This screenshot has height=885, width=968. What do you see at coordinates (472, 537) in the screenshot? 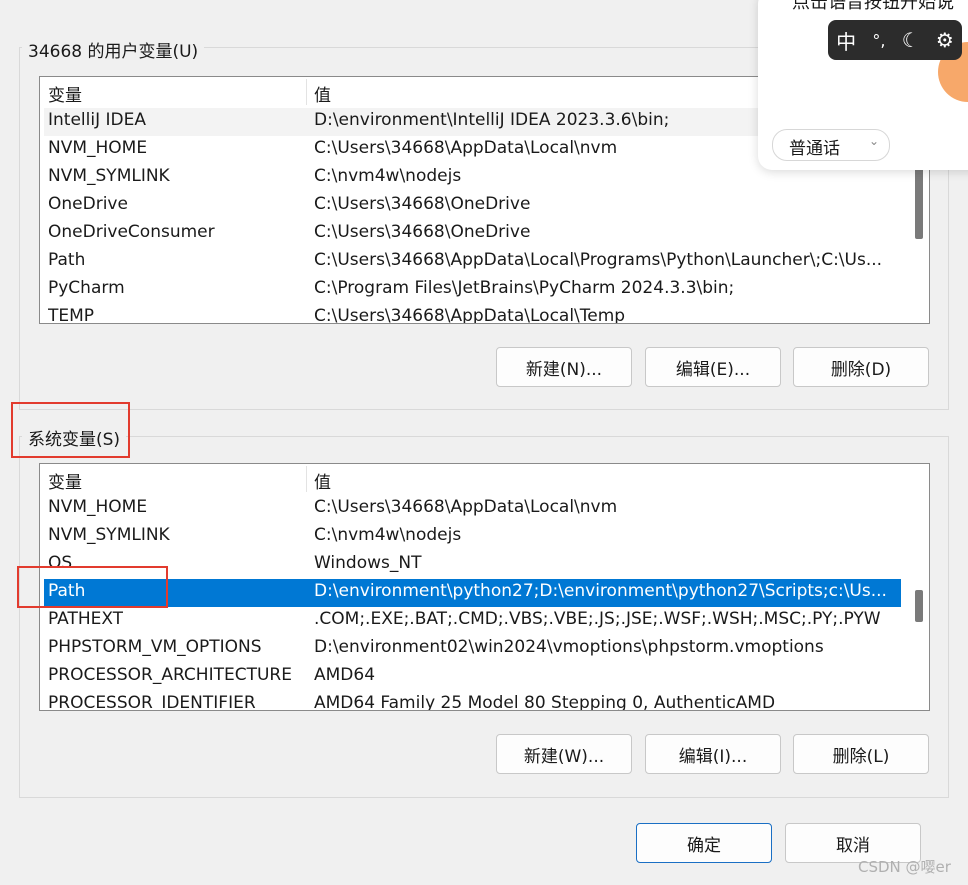
I see `table-row: NVM_SYMLINK C:\nvm4w\nodejs` at bounding box center [472, 537].